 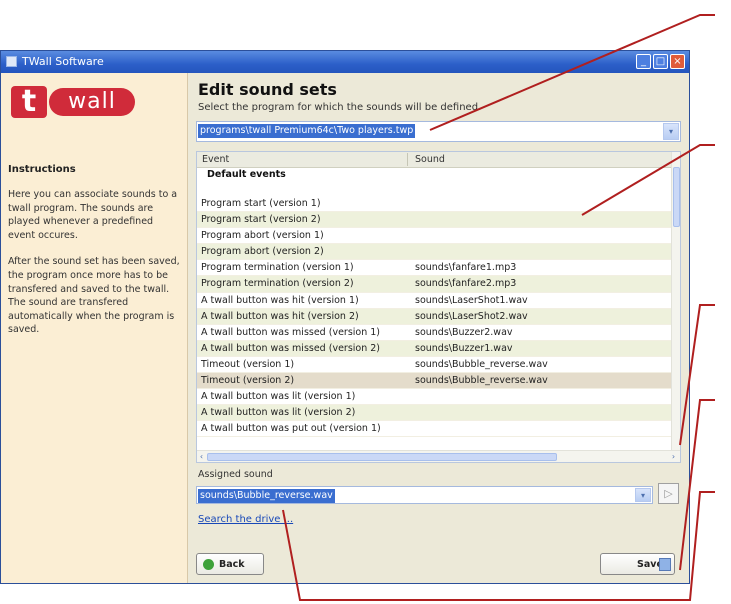 What do you see at coordinates (637, 564) in the screenshot?
I see `save-button: Save` at bounding box center [637, 564].